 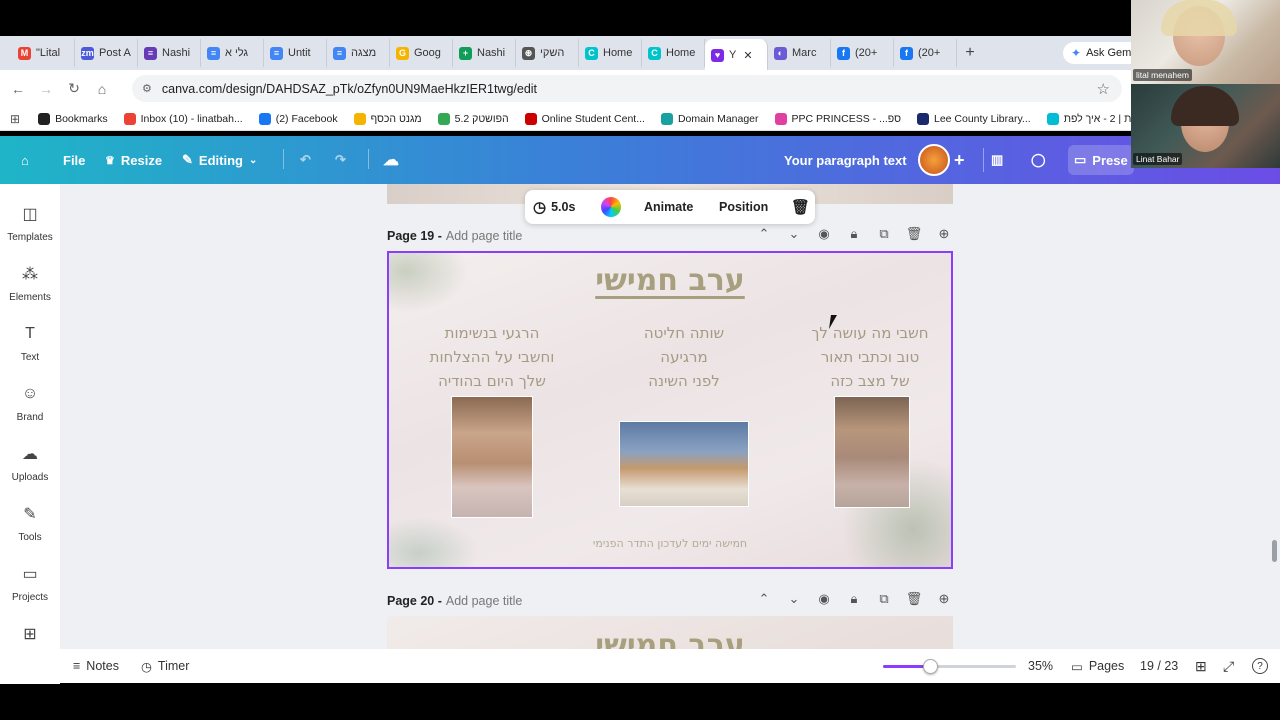 I want to click on zoom-percentage: 35%, so click(x=1040, y=666).